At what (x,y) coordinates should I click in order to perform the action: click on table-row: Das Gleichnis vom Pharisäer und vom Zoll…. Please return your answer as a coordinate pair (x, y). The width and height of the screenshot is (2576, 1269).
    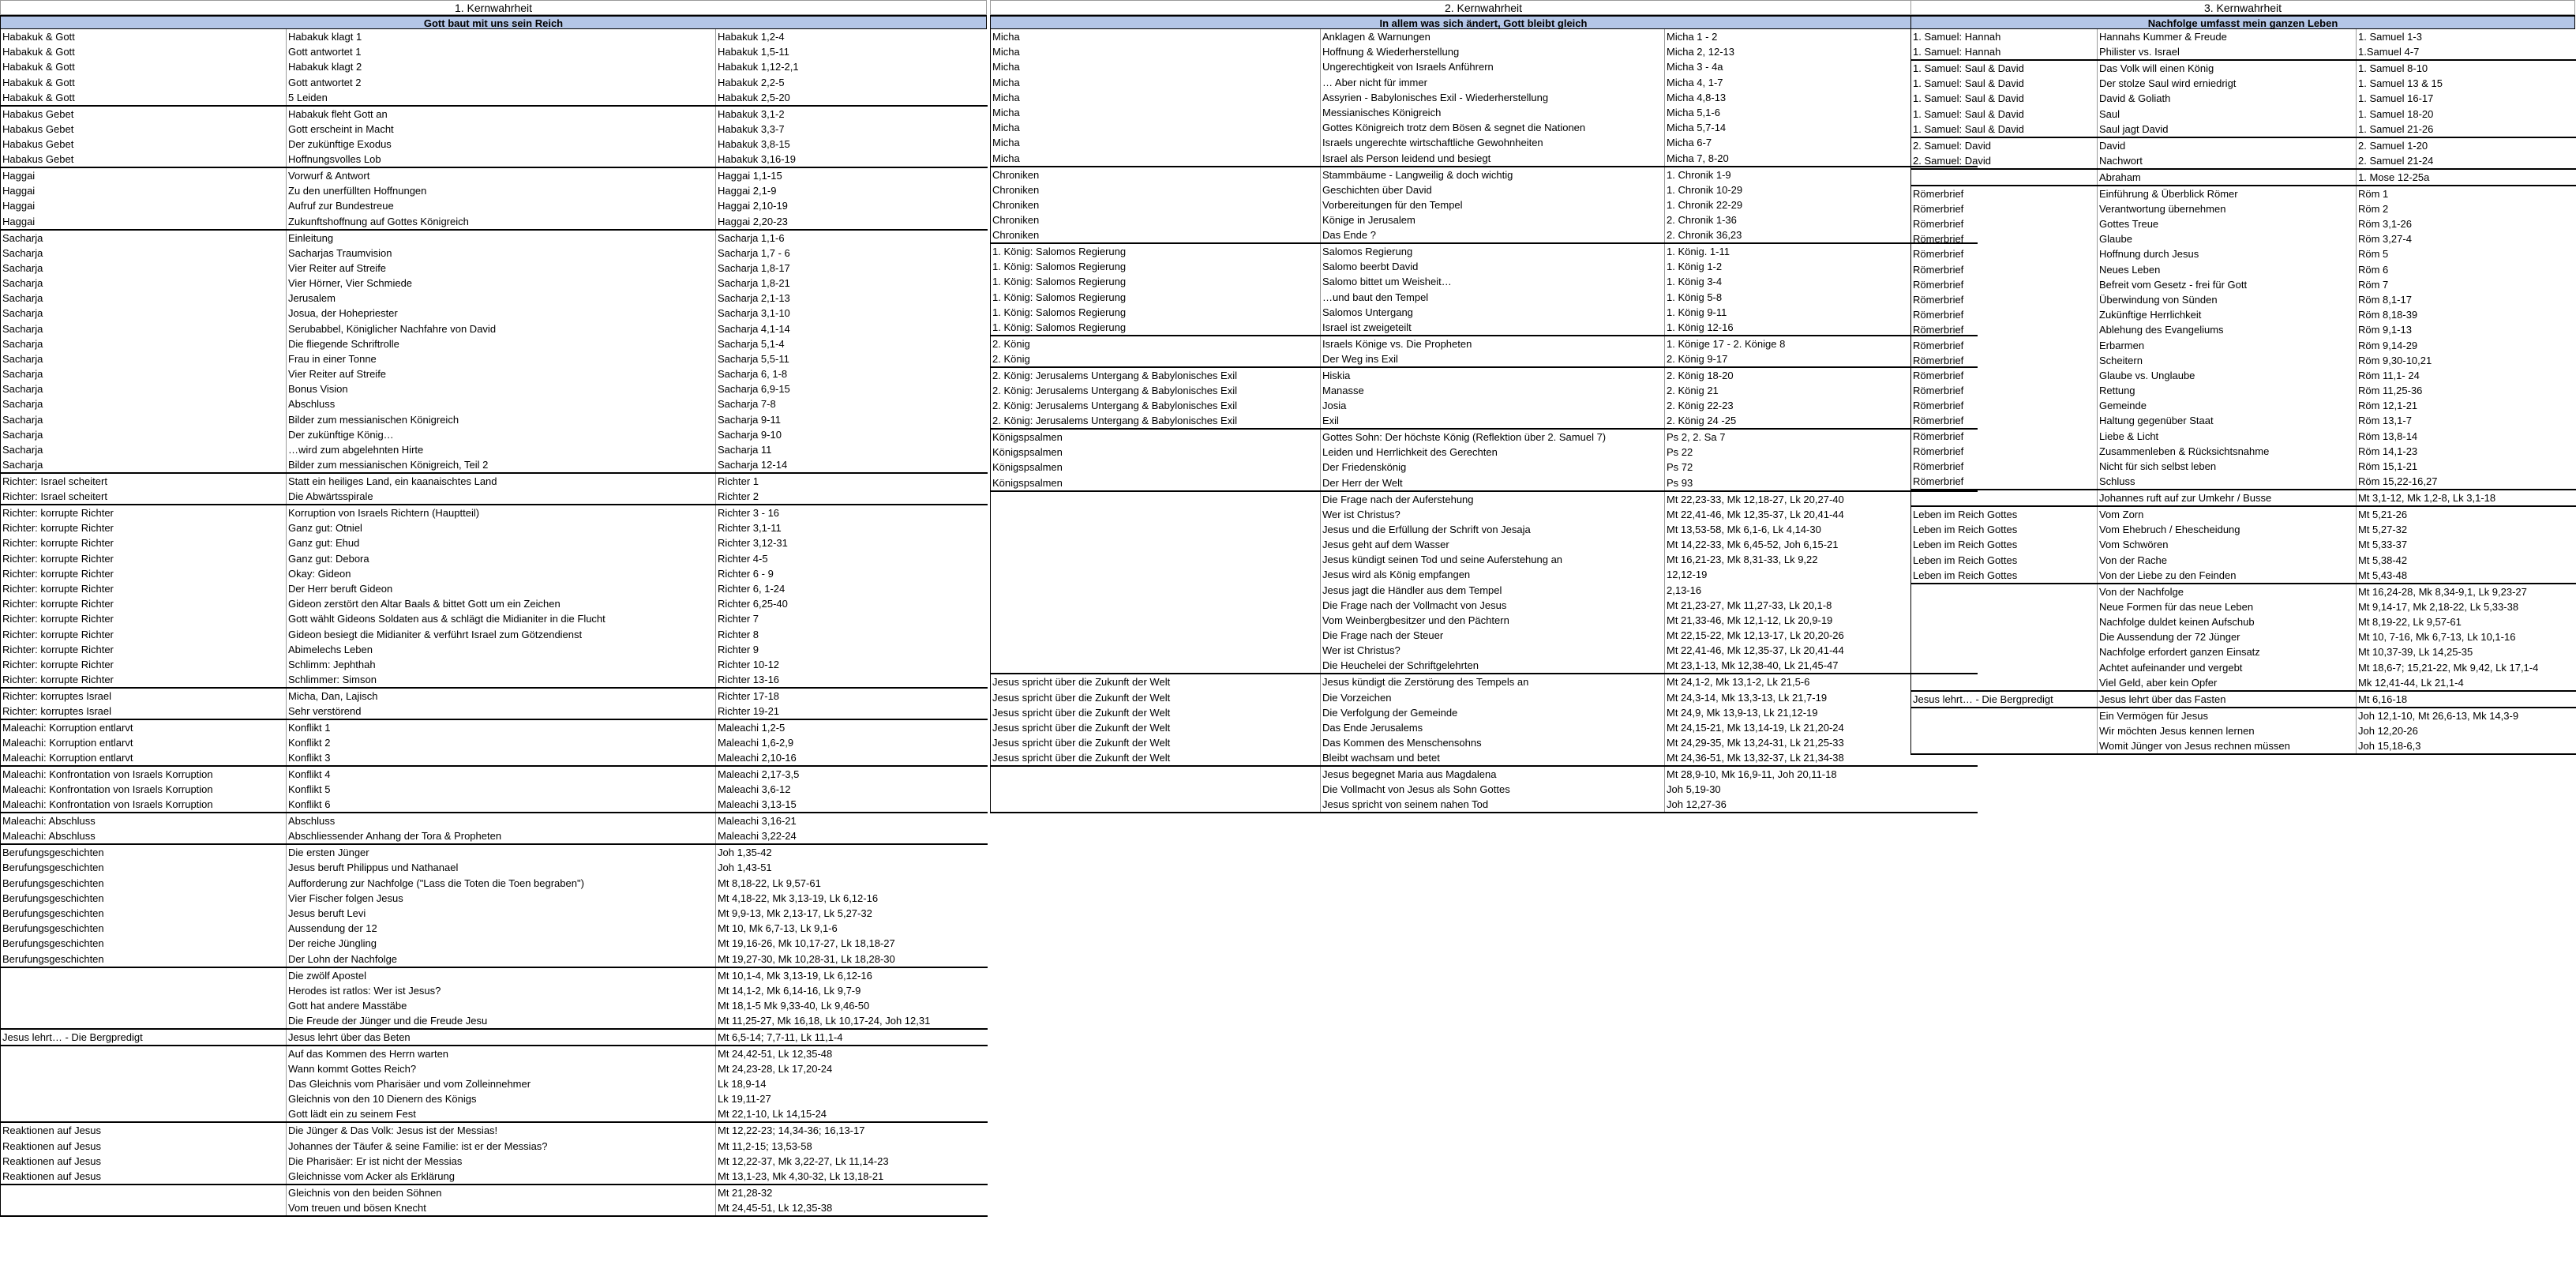
    Looking at the image, I should click on (494, 1084).